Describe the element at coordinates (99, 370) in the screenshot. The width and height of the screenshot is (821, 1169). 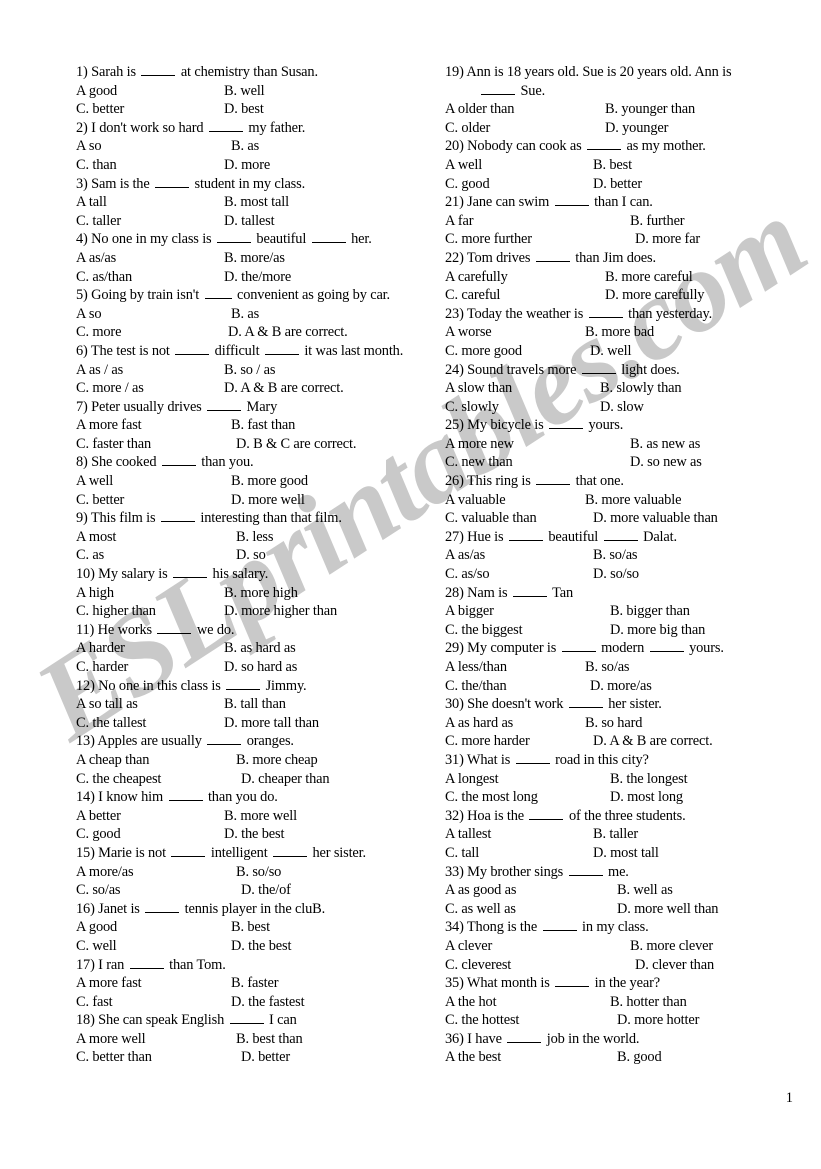
I see `answer-option: A as / as` at that location.